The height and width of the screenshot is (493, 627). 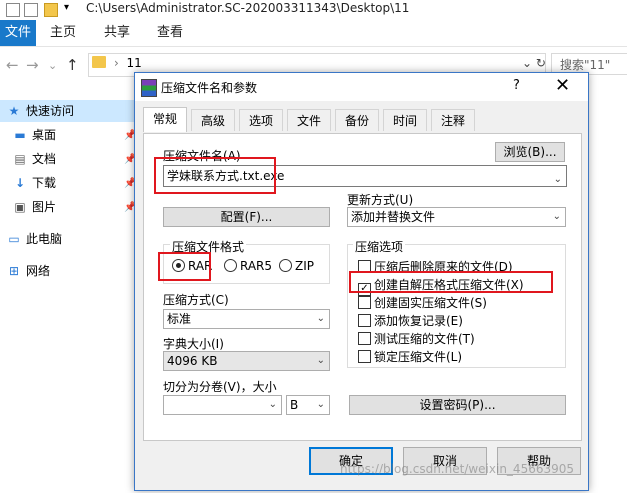 I want to click on ribbon-tab-home: 主页, so click(x=63, y=33).